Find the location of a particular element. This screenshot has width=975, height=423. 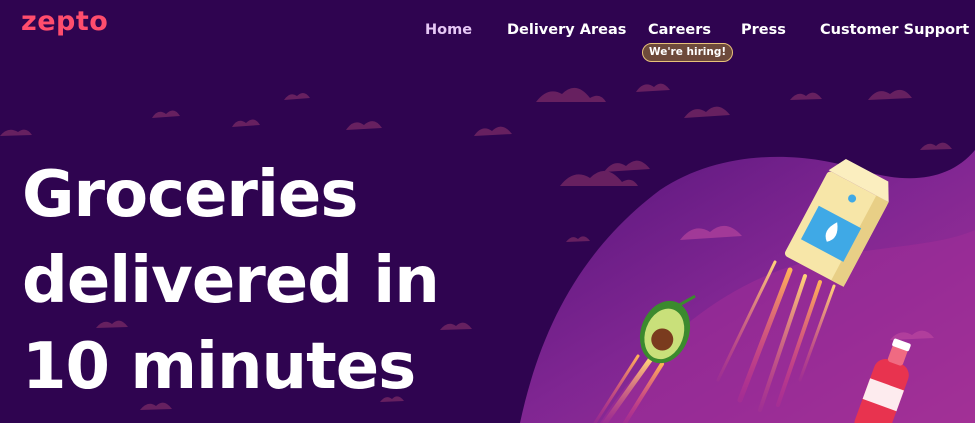

nav-item-delivery-areas: Delivery Areas is located at coordinates (566, 30).